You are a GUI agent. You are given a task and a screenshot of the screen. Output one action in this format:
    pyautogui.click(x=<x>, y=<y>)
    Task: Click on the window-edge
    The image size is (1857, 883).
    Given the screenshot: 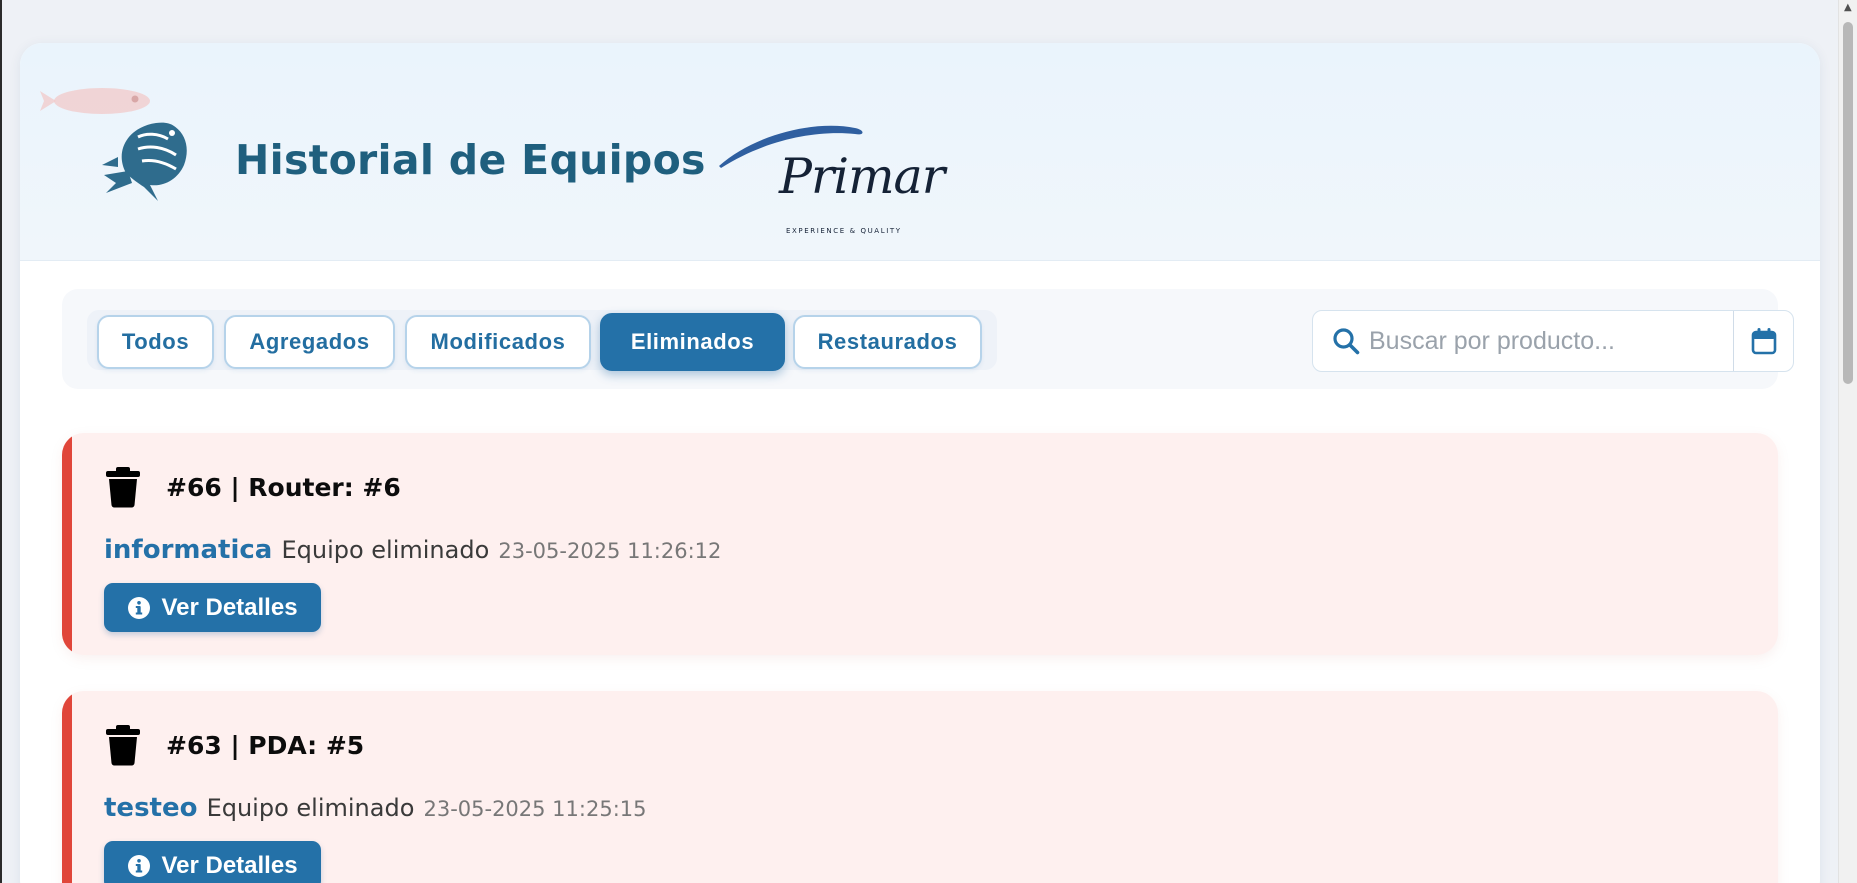 What is the action you would take?
    pyautogui.click(x=1, y=441)
    